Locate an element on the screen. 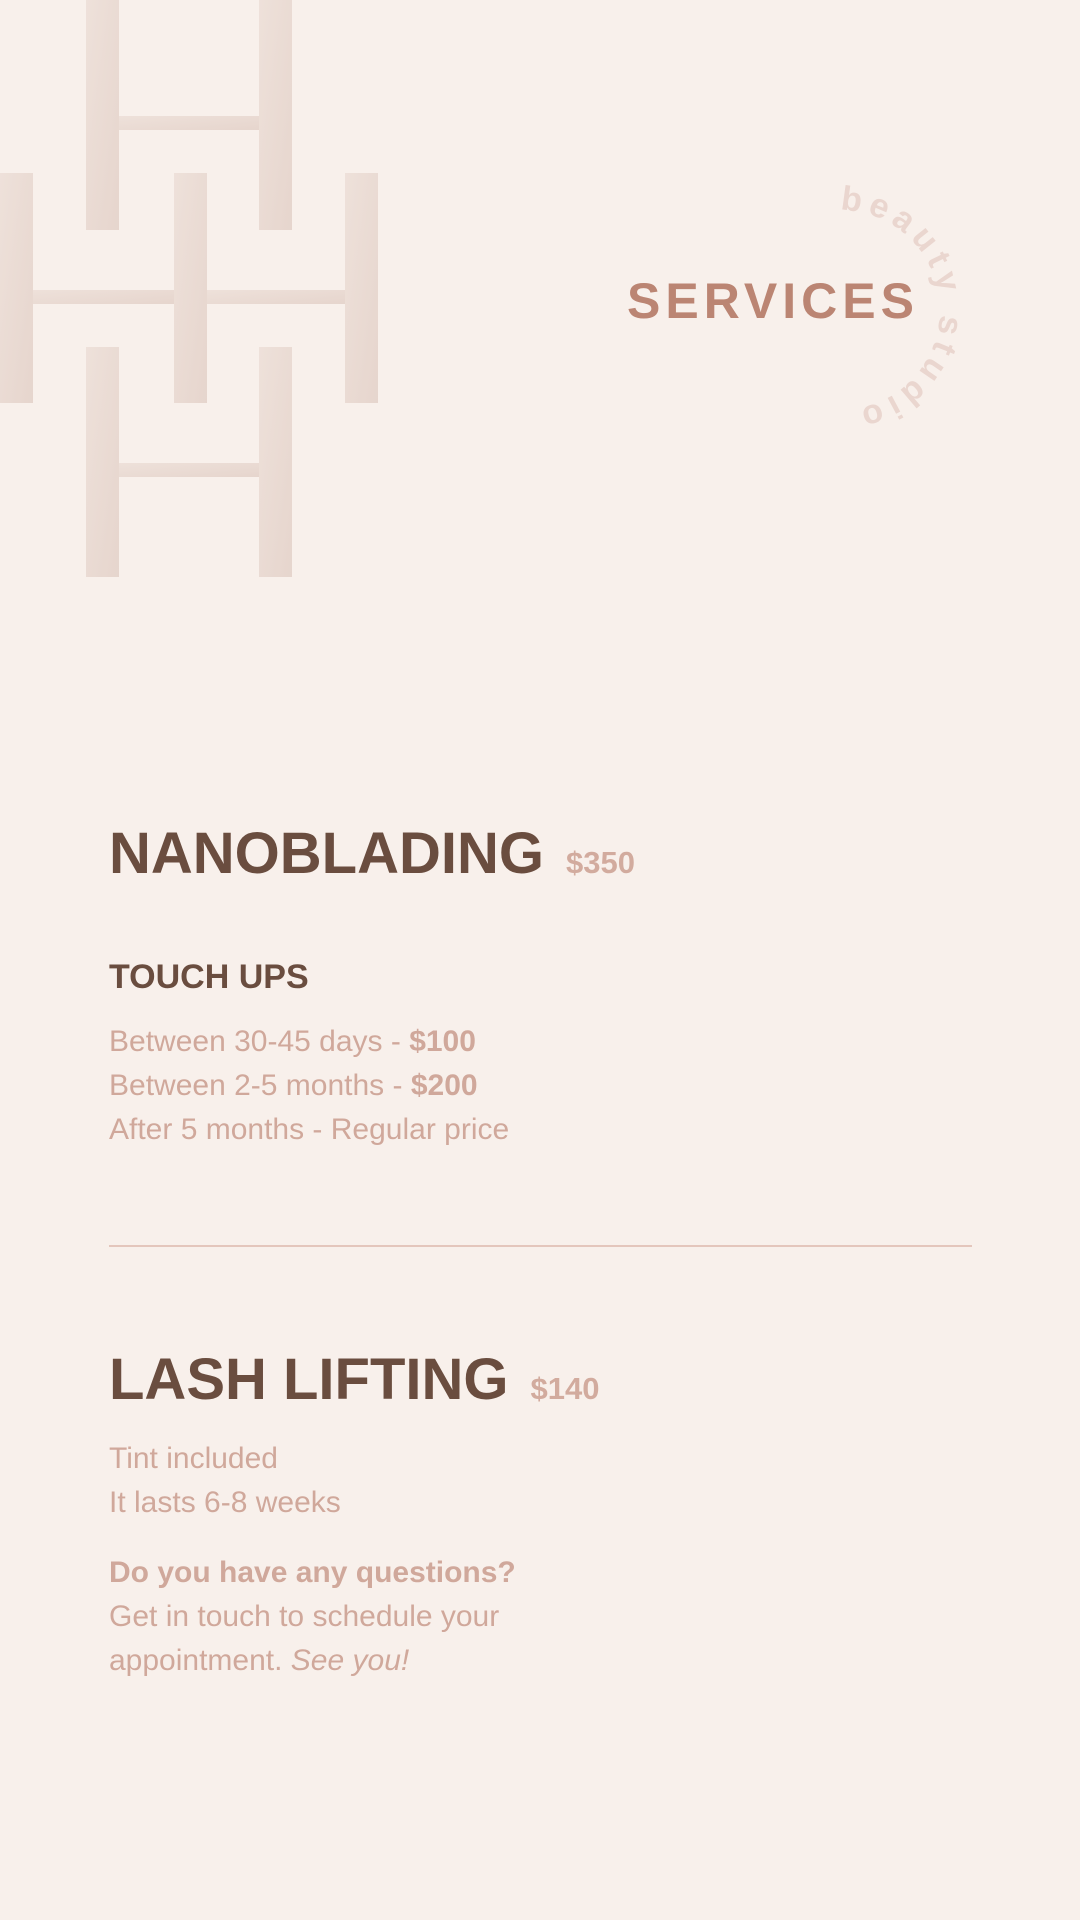 This screenshot has height=1920, width=1080. brand-subtitle: beauty studio is located at coordinates (901, 308).